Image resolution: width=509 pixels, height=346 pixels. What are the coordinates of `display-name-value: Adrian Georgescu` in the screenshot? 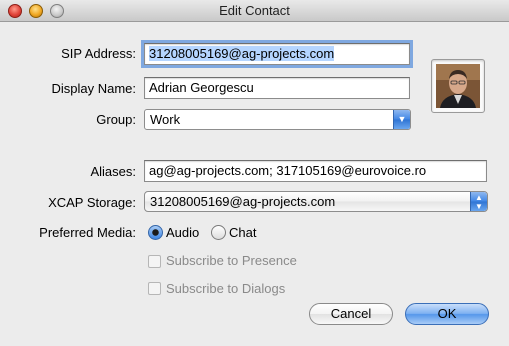 It's located at (201, 87).